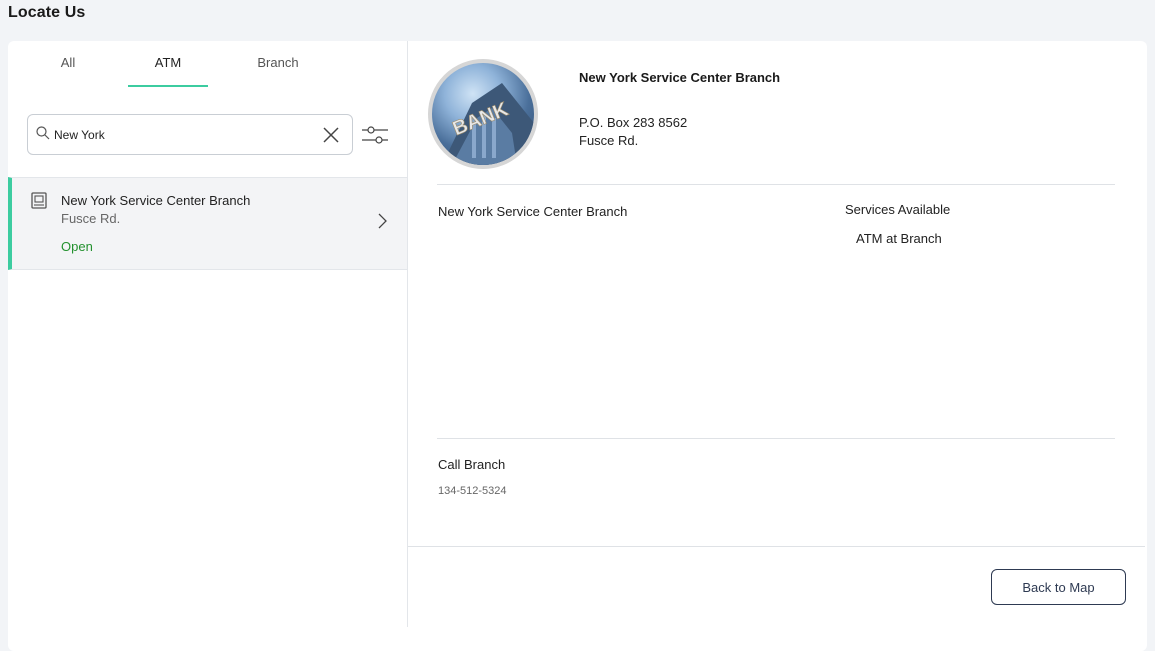 This screenshot has width=1155, height=651. What do you see at coordinates (898, 209) in the screenshot?
I see `services-heading: Services Available` at bounding box center [898, 209].